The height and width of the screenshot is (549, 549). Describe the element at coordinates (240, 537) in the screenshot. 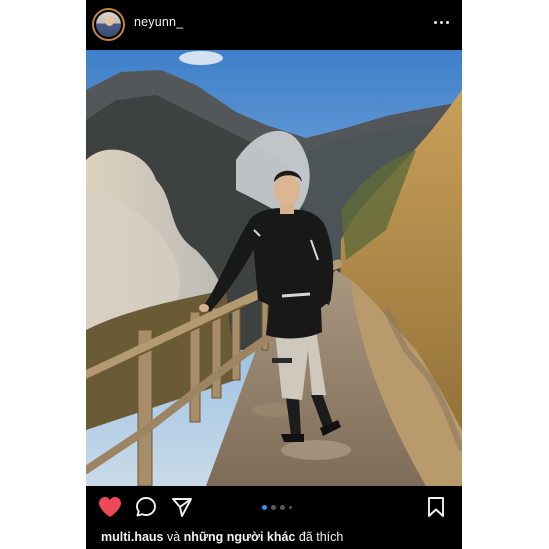

I see `liked-by-others-link: những người khác` at that location.